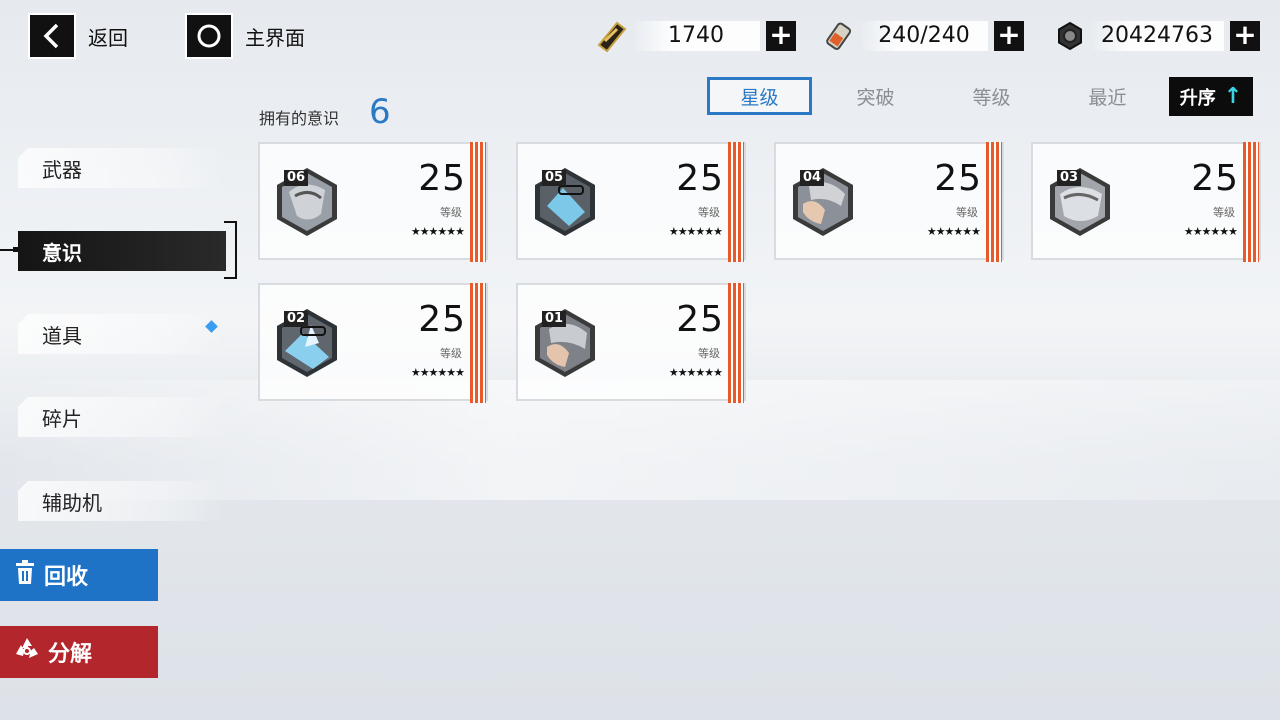 This screenshot has height=720, width=1280. Describe the element at coordinates (991, 96) in the screenshot. I see `sort-tab-level: 等级` at that location.